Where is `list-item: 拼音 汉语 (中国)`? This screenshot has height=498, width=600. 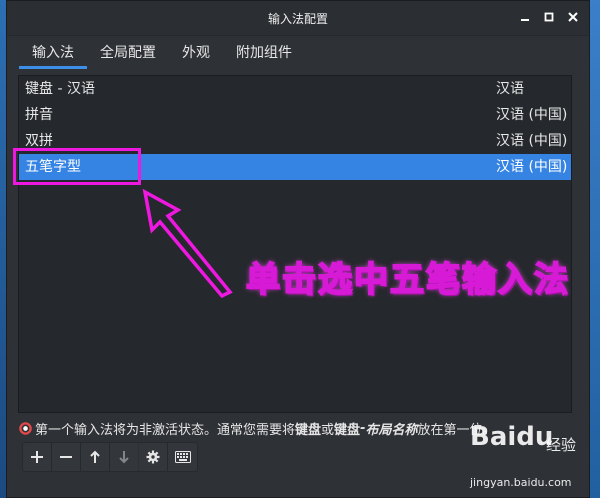
list-item: 拼音 汉语 (中国) is located at coordinates (295, 115).